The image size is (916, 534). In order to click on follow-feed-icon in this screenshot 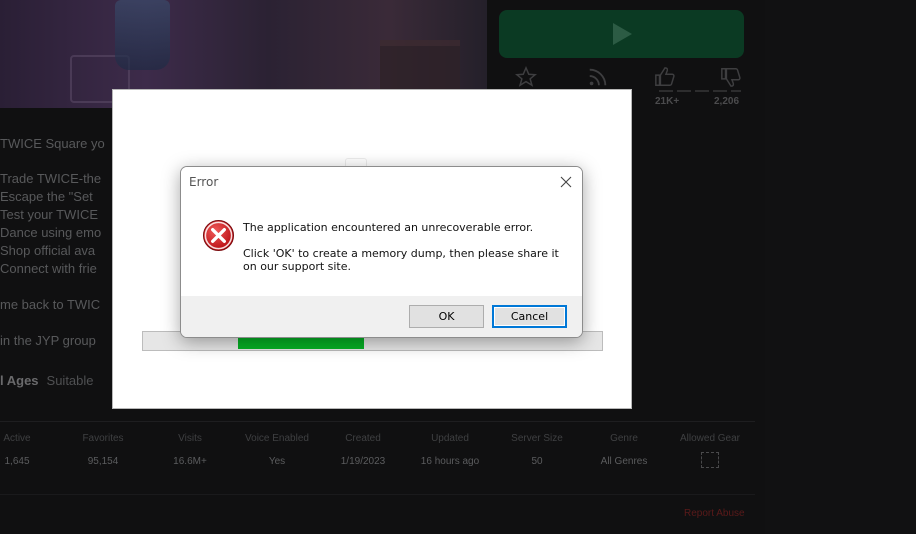, I will do `click(598, 77)`.